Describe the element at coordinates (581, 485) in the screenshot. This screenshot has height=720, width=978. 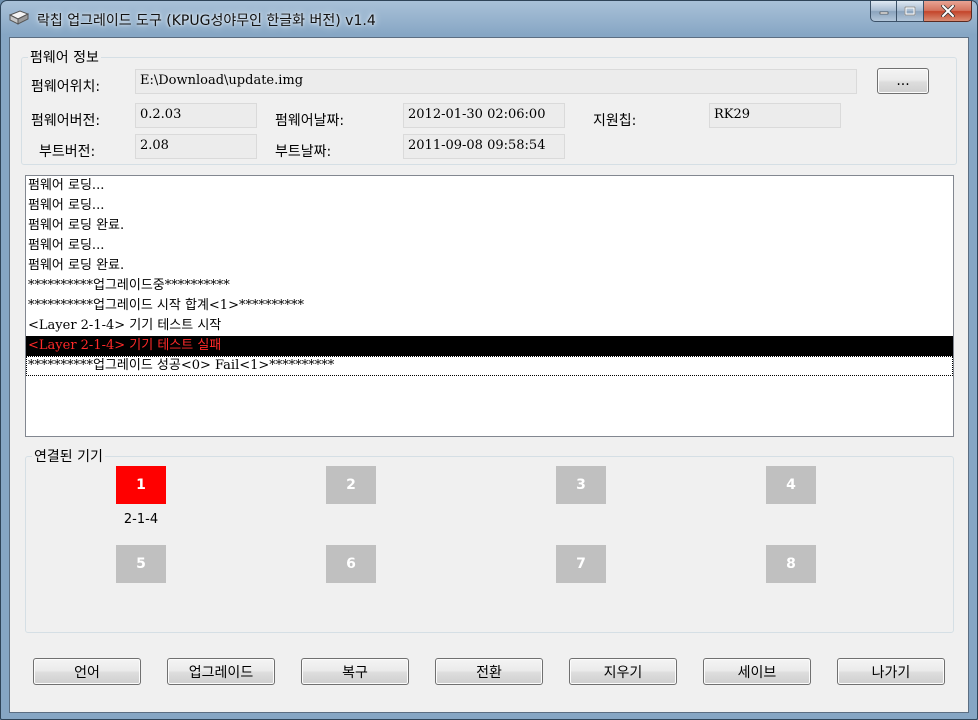
I see `device-slot-3: 3` at that location.